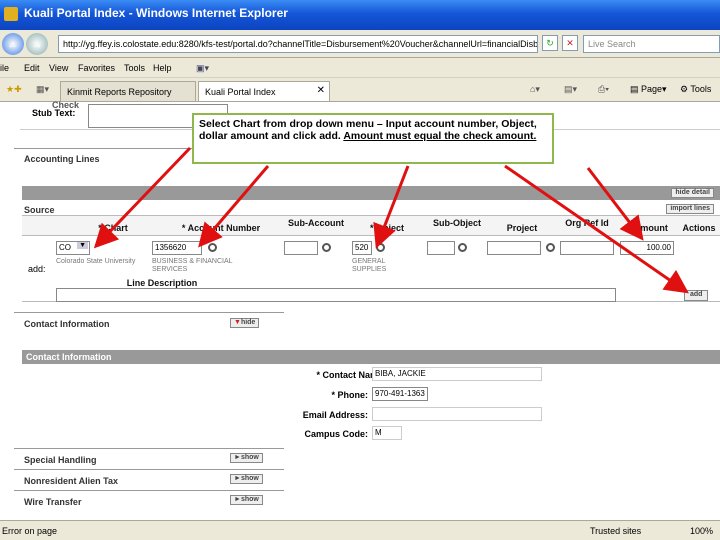  What do you see at coordinates (616, 531) in the screenshot?
I see `security-zone: Trusted sites` at bounding box center [616, 531].